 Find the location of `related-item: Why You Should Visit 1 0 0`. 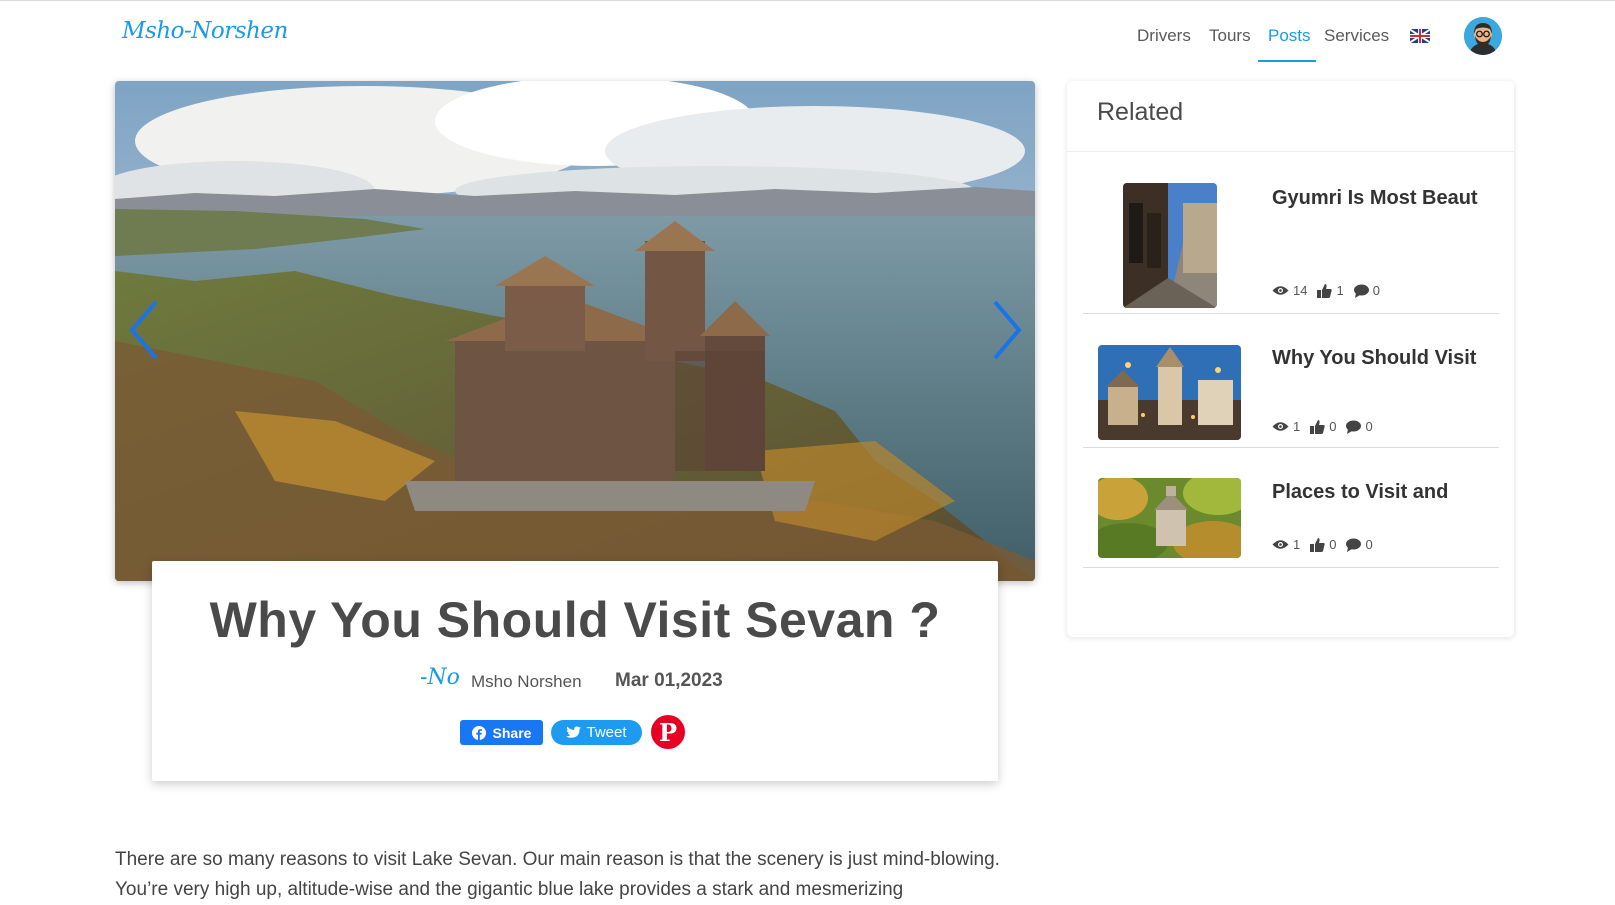

related-item: Why You Should Visit 1 0 0 is located at coordinates (1291, 381).